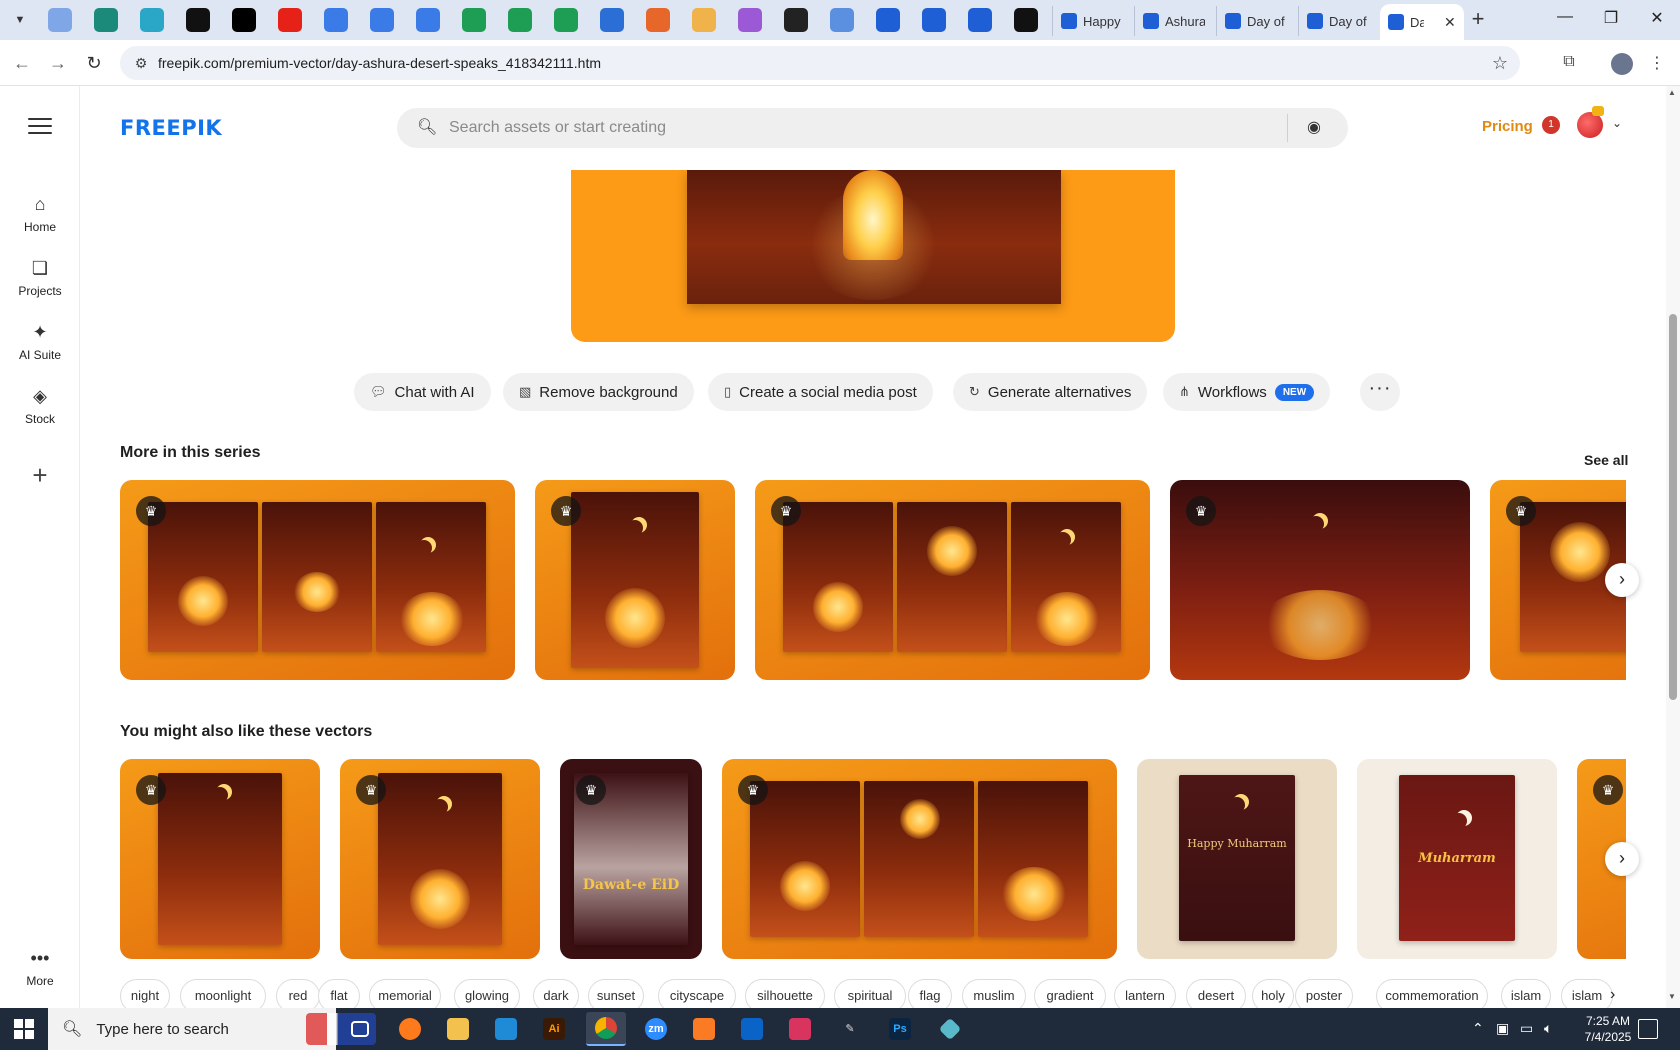 The height and width of the screenshot is (1050, 1680). I want to click on task-view-icon, so click(360, 1029).